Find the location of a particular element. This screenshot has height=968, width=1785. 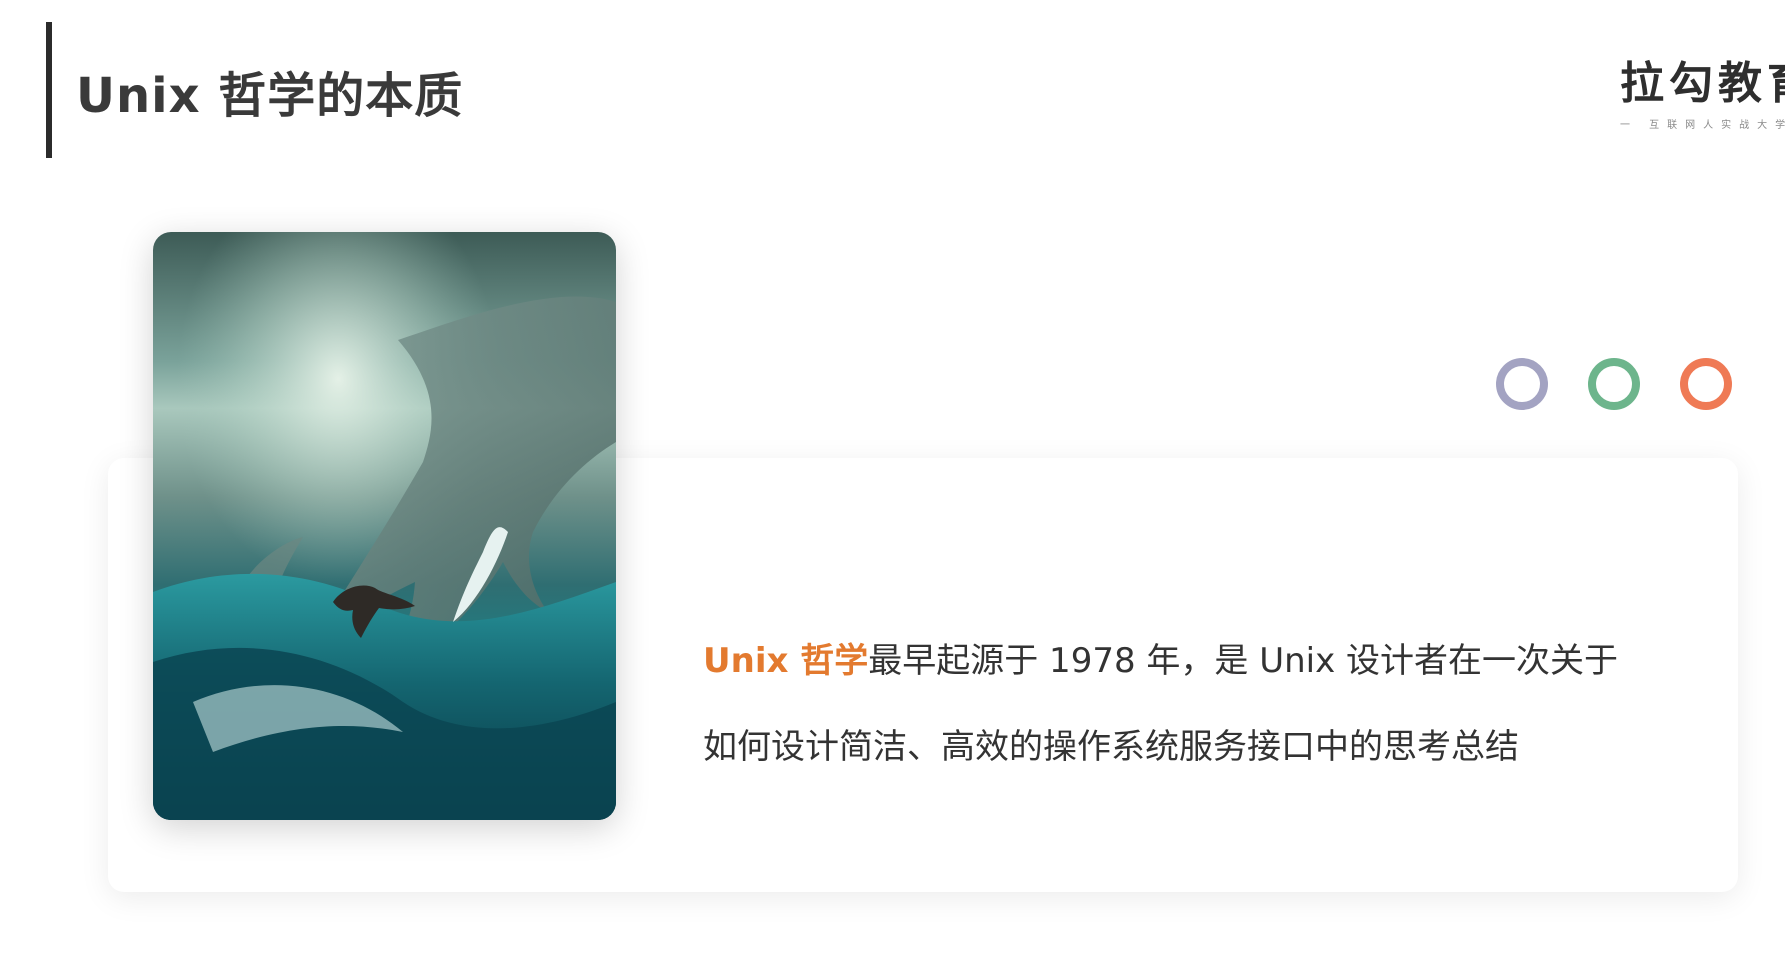

brand-logo: 拉勾教育 一 互联网人实战大学 is located at coordinates (1702, 98).